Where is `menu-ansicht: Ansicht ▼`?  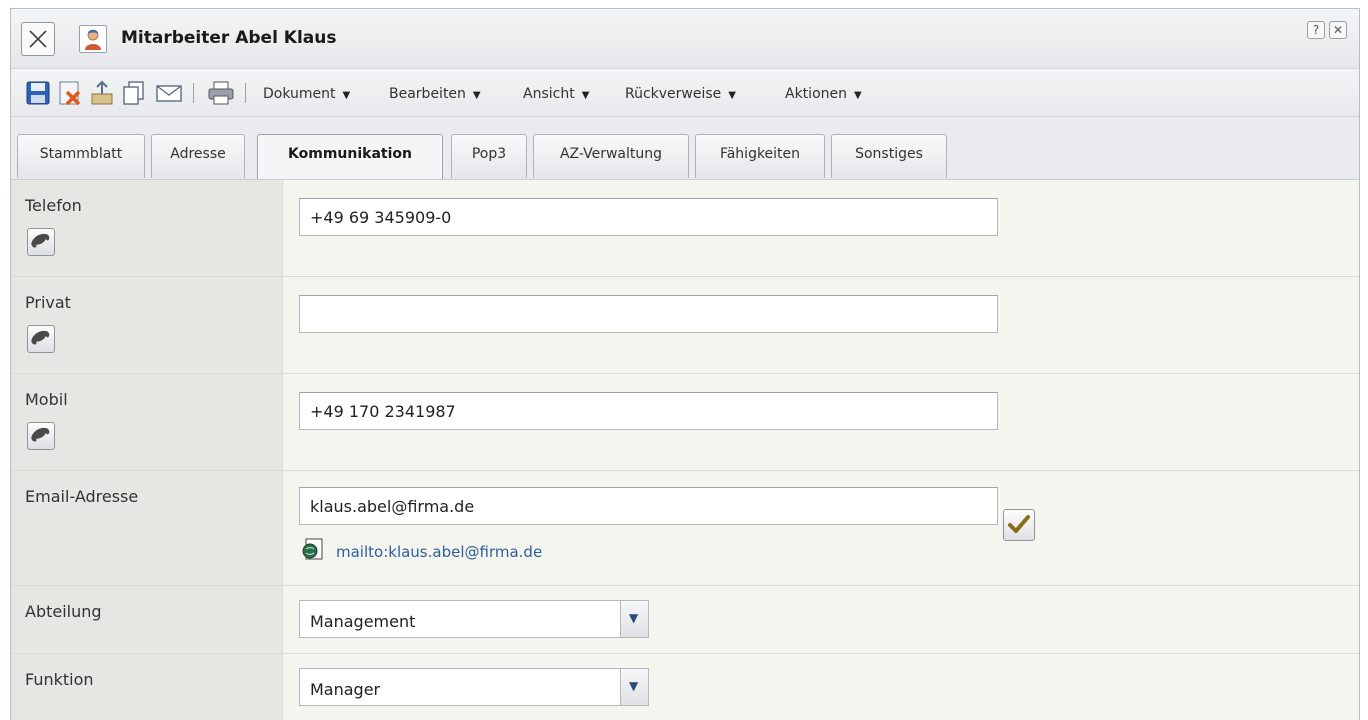
menu-ansicht: Ansicht ▼ is located at coordinates (556, 94).